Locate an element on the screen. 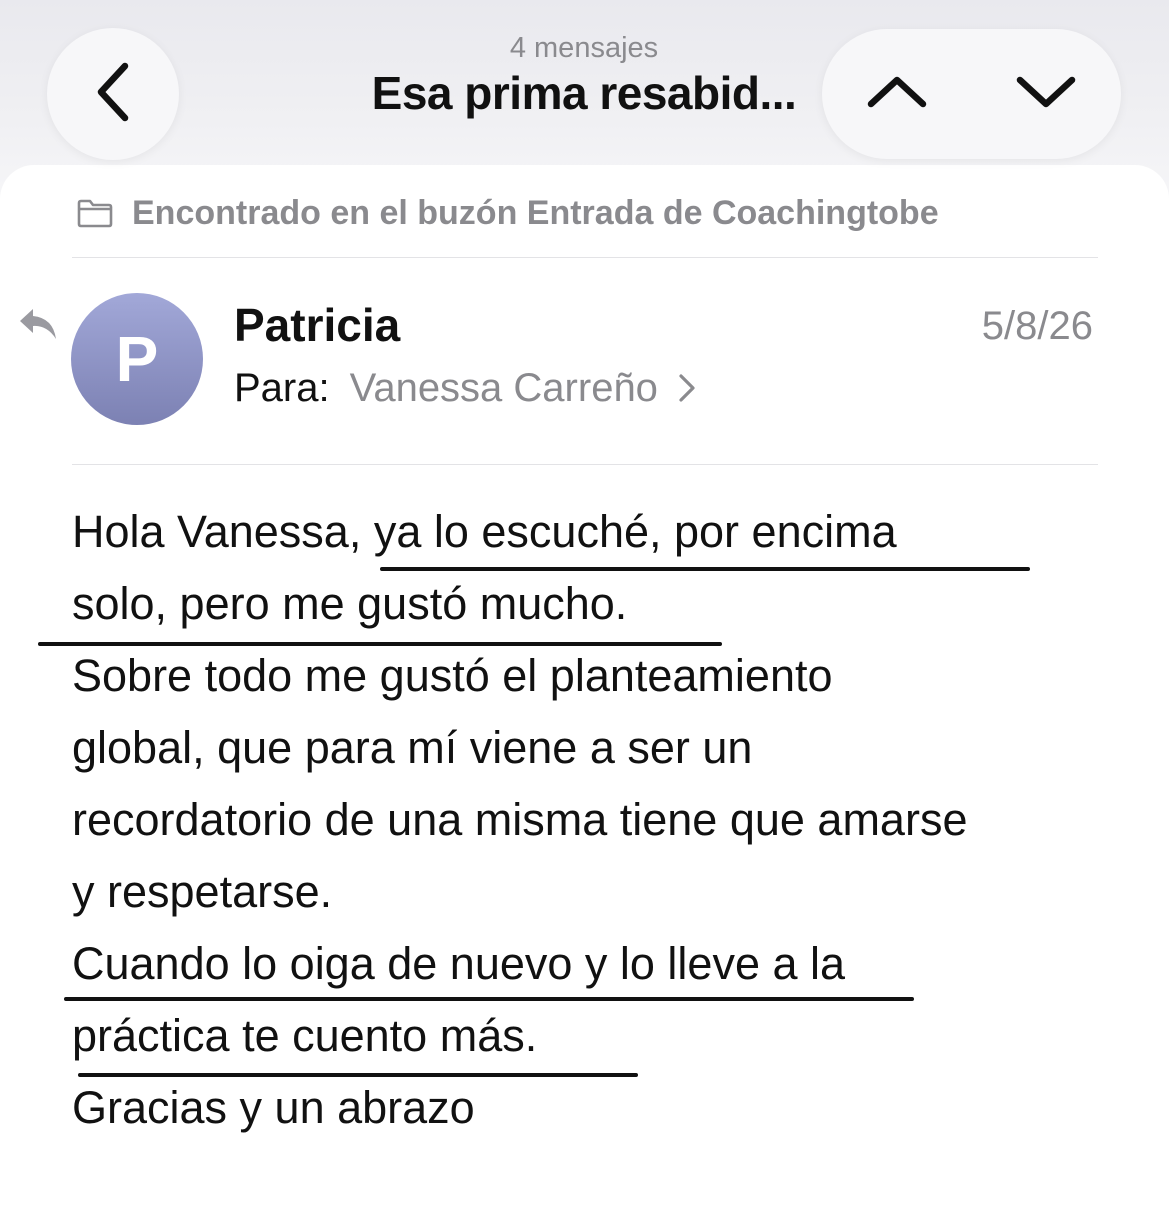 Image resolution: width=1169 pixels, height=1220 pixels. body-line: Cuando lo oiga de nuevo y lo lleve a la is located at coordinates (459, 963).